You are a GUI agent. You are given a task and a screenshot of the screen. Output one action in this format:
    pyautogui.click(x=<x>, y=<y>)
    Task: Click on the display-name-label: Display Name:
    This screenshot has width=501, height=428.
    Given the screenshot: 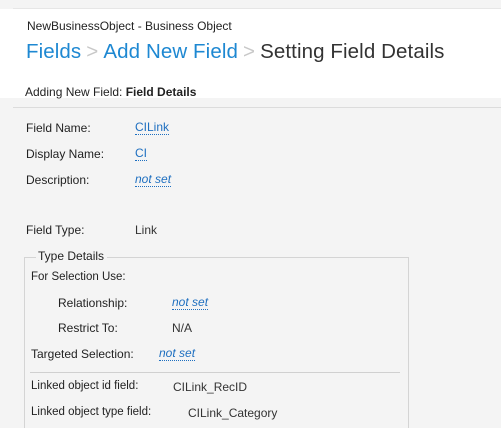 What is the action you would take?
    pyautogui.click(x=65, y=154)
    